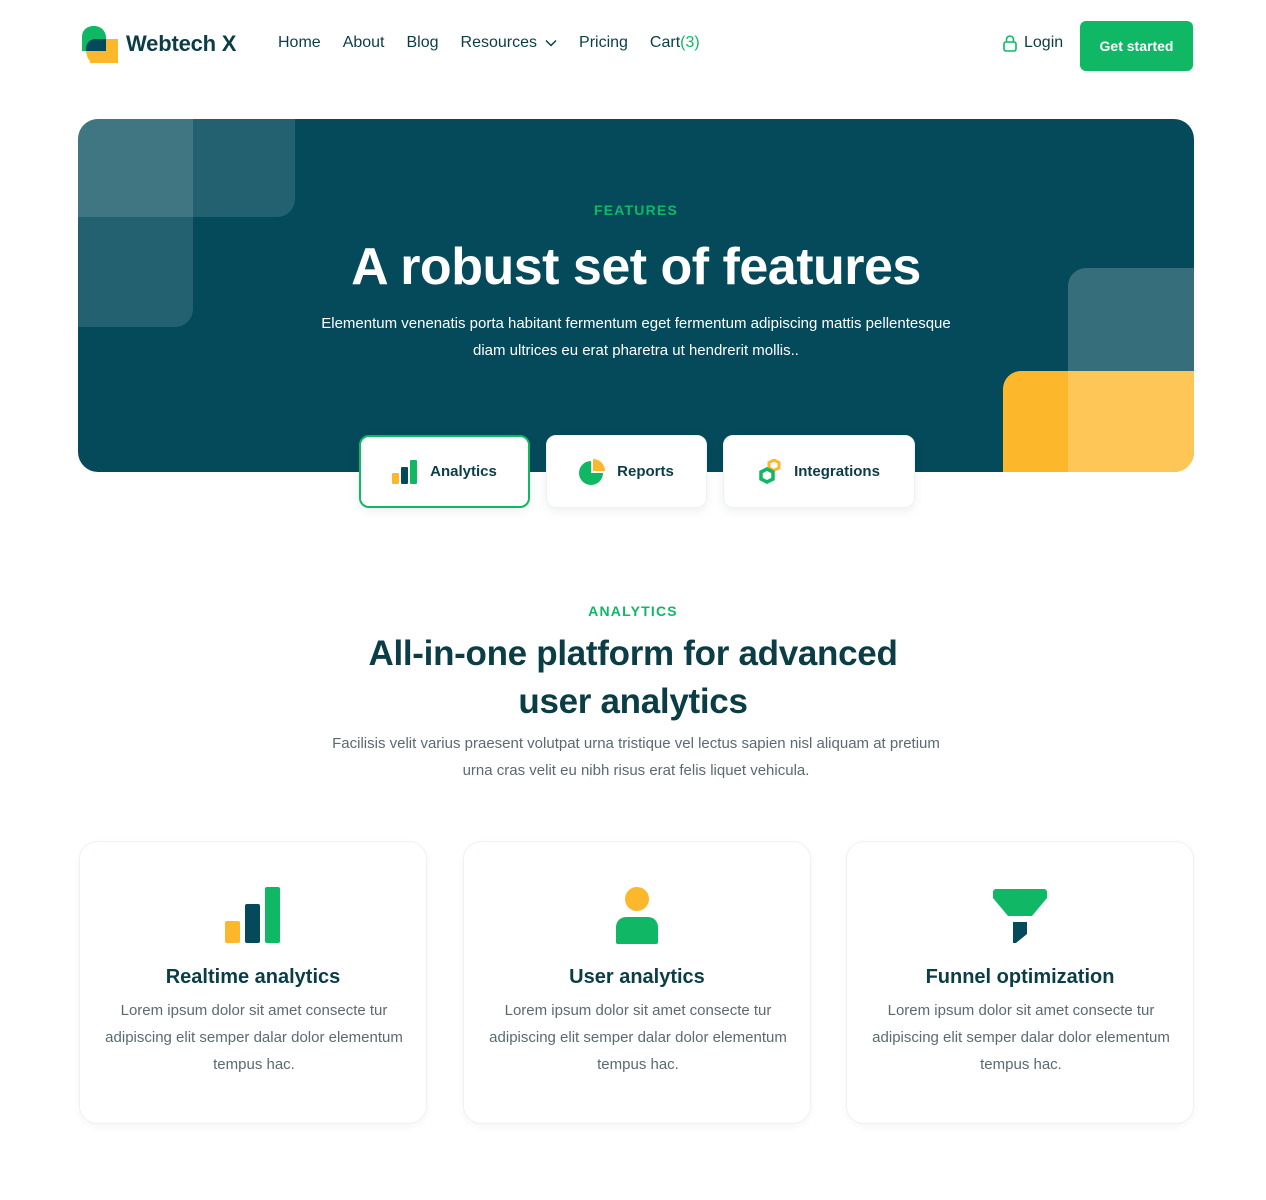 This screenshot has height=1200, width=1266. I want to click on nav-pricing-label: Pricing, so click(603, 42).